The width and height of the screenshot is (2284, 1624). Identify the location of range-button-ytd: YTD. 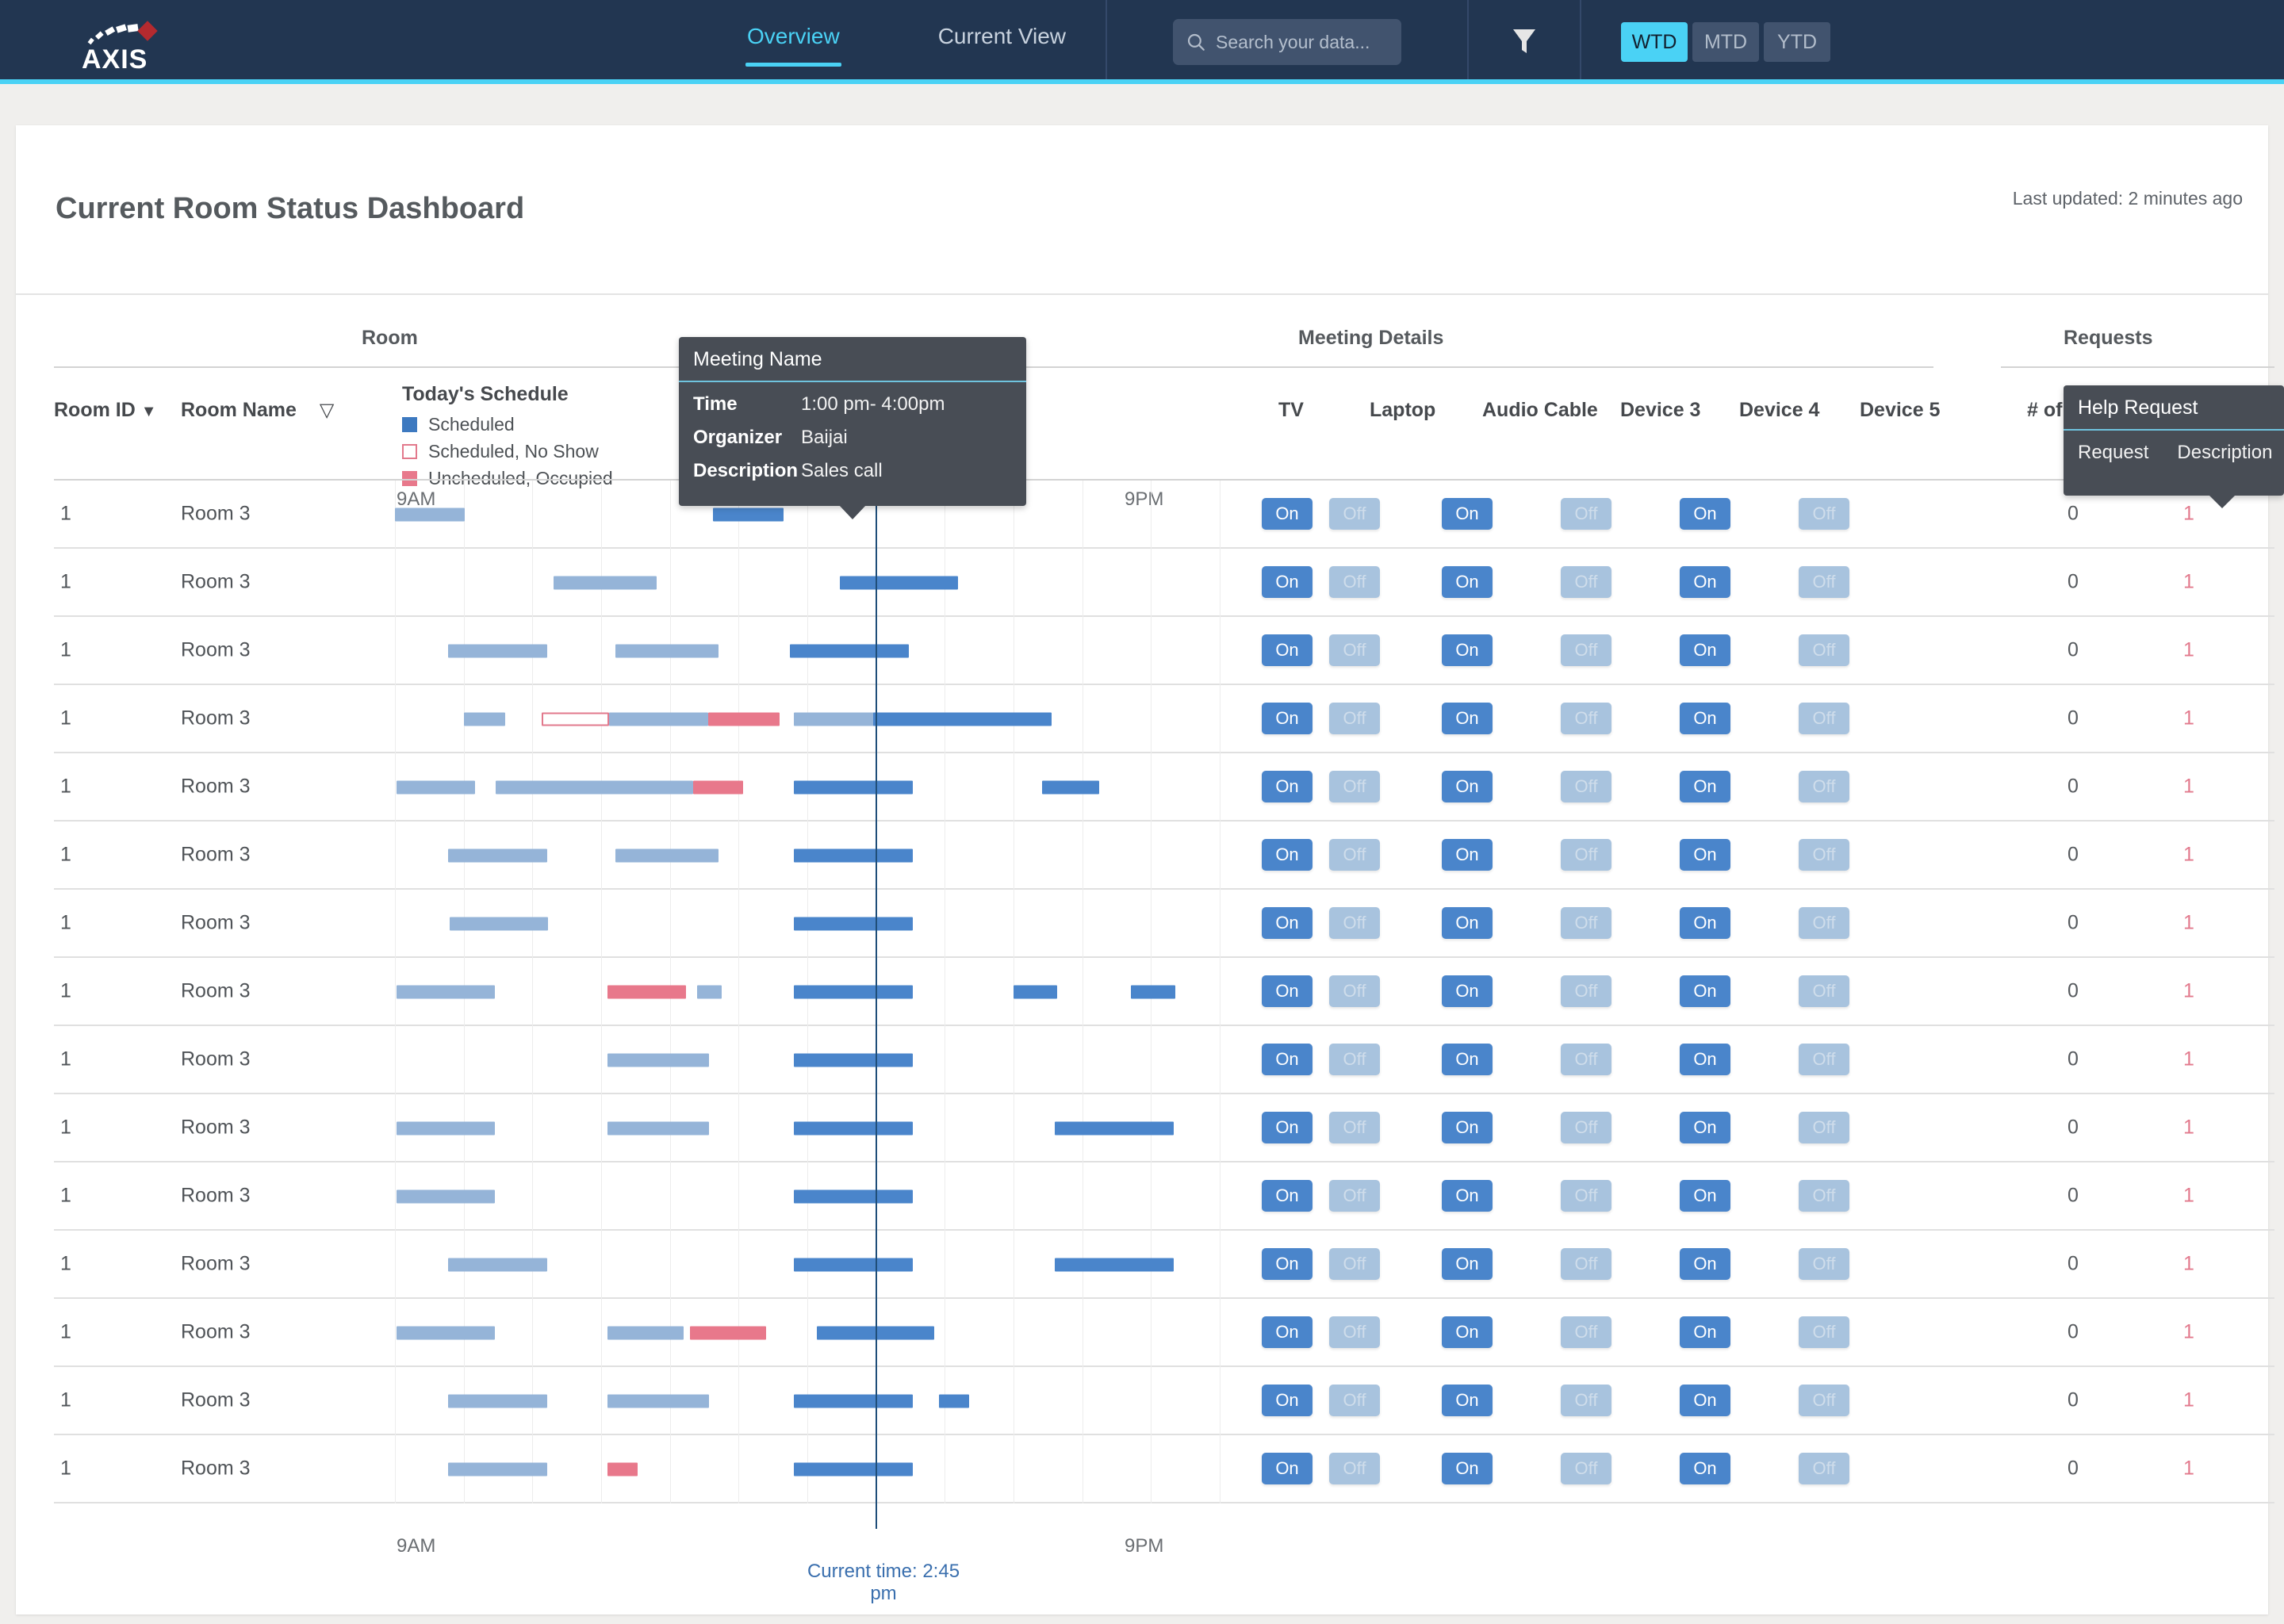
(1797, 42).